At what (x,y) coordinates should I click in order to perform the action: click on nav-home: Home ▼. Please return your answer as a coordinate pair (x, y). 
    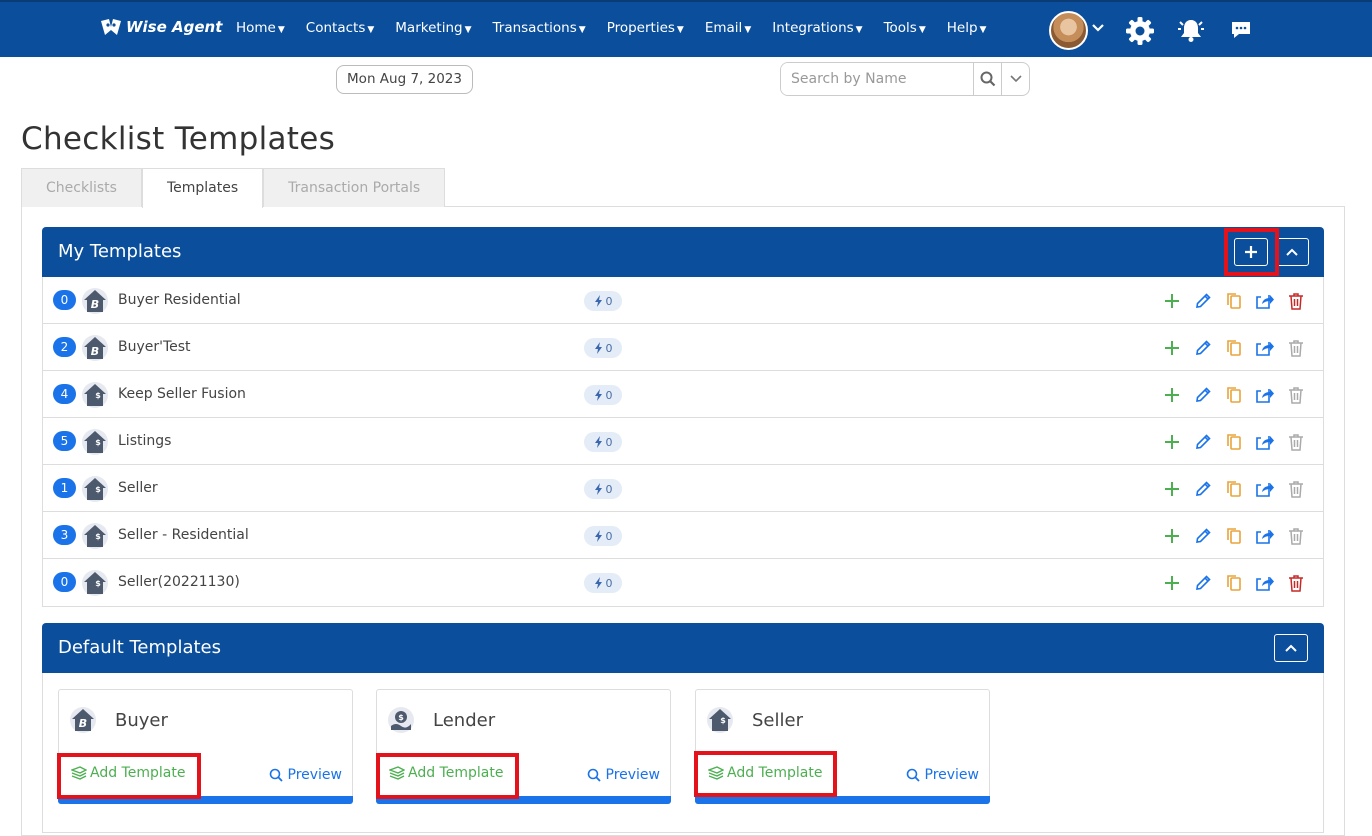
    Looking at the image, I should click on (260, 28).